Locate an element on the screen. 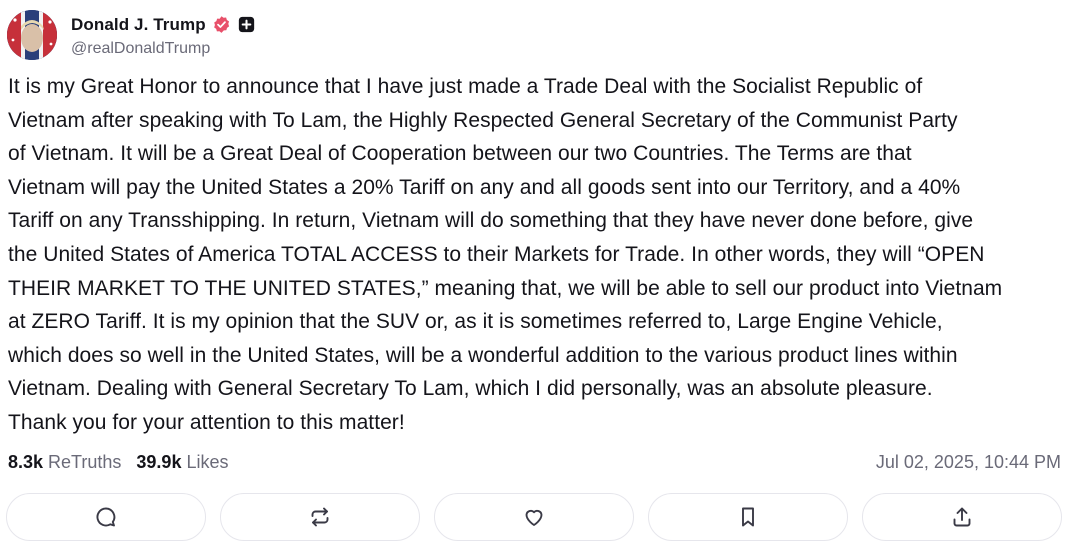 This screenshot has width=1080, height=554. share-icon is located at coordinates (962, 517).